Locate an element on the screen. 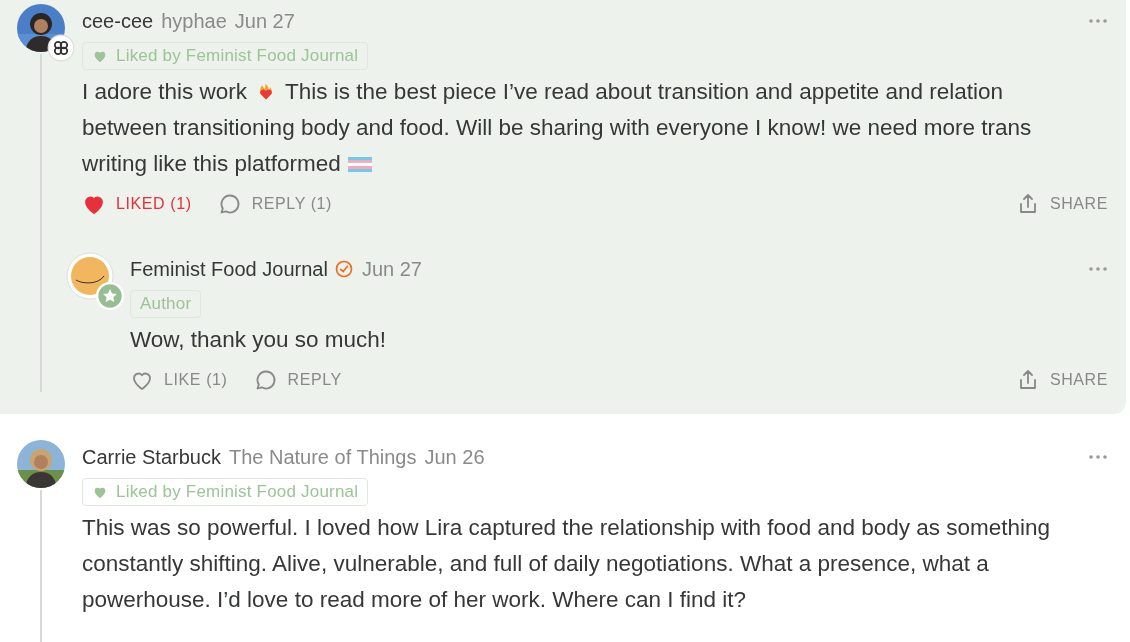 The image size is (1130, 642). like-button: LIKE (1) is located at coordinates (179, 380).